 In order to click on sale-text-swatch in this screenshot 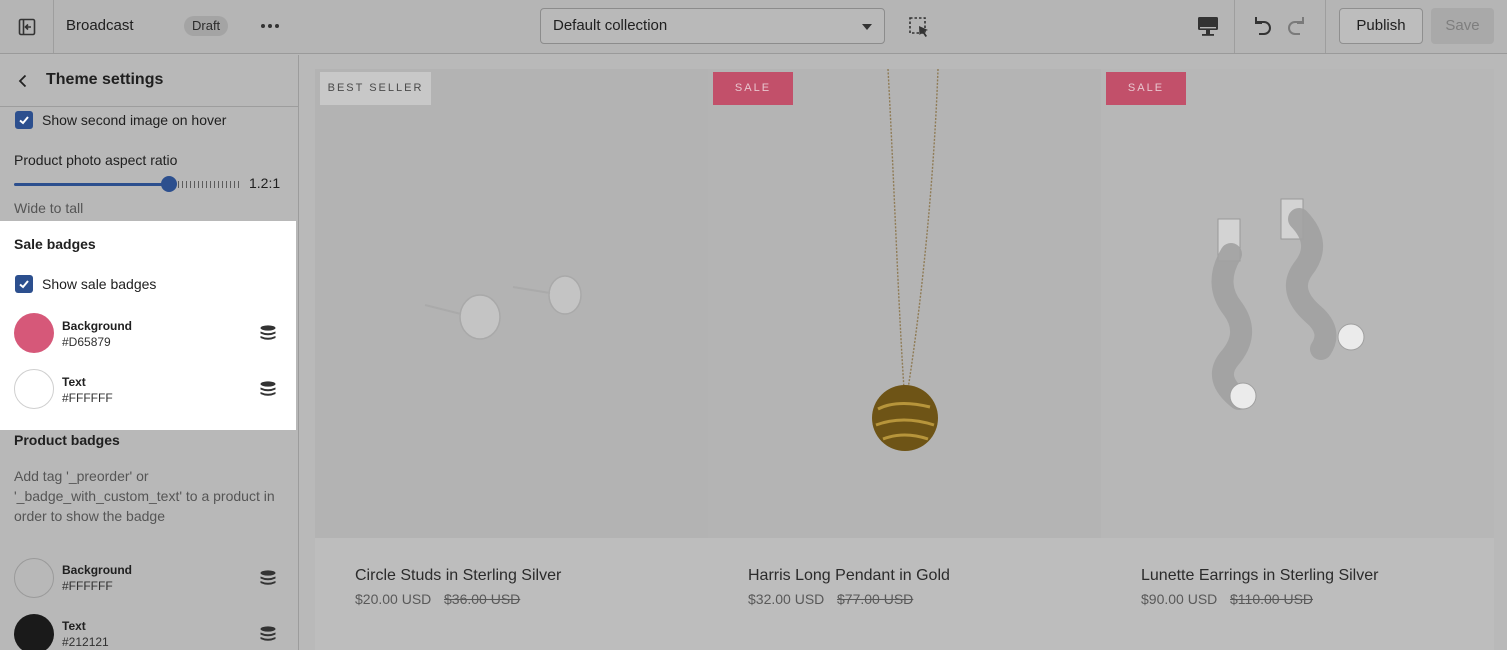, I will do `click(34, 389)`.